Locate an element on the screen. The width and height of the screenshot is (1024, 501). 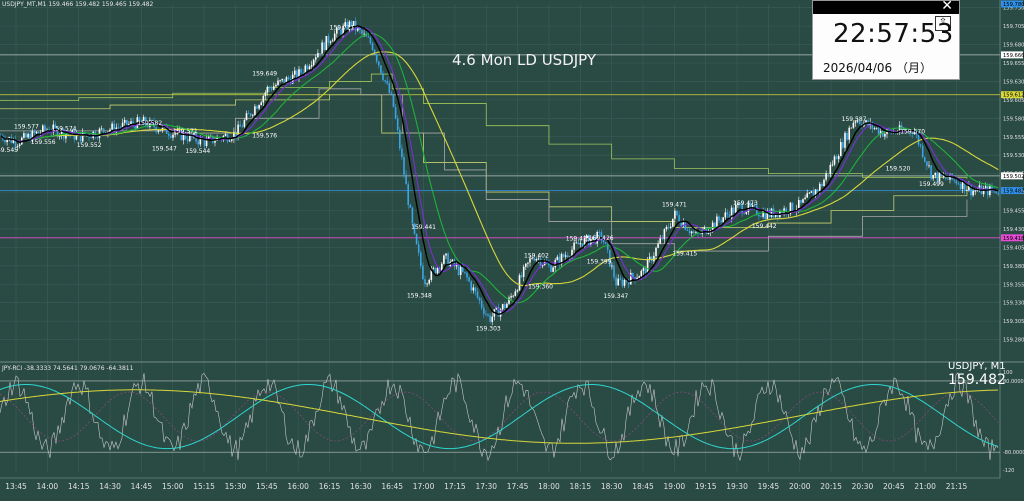
oscillator-symbol: USDJPY, M1 is located at coordinates (977, 366).